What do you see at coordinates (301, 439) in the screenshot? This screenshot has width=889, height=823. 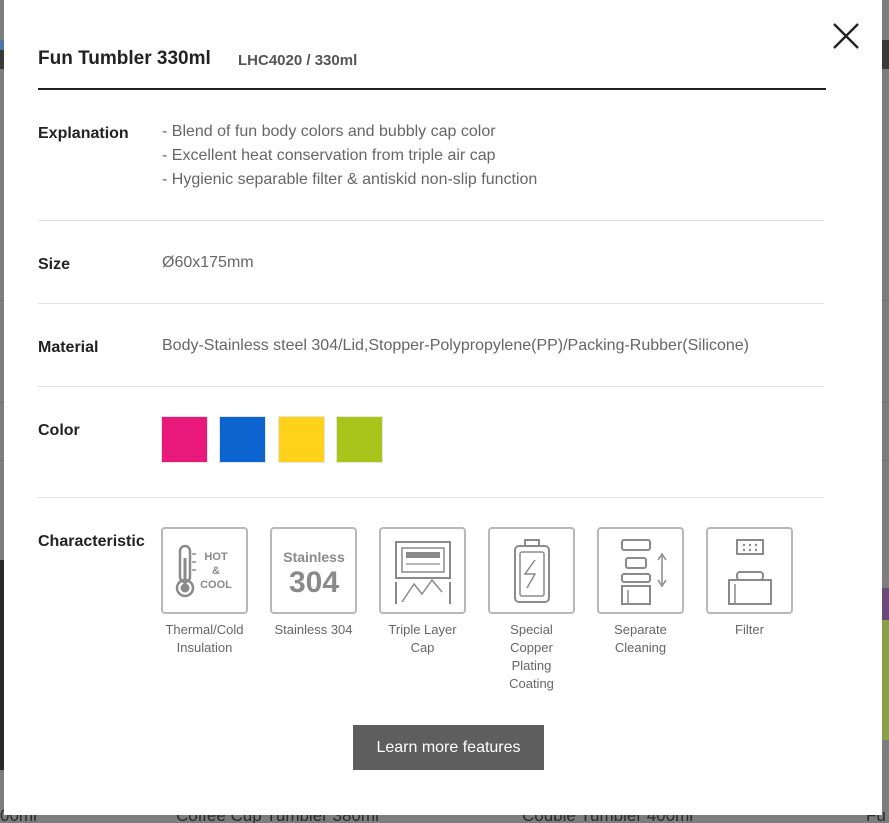 I see `color-swatch-yellow` at bounding box center [301, 439].